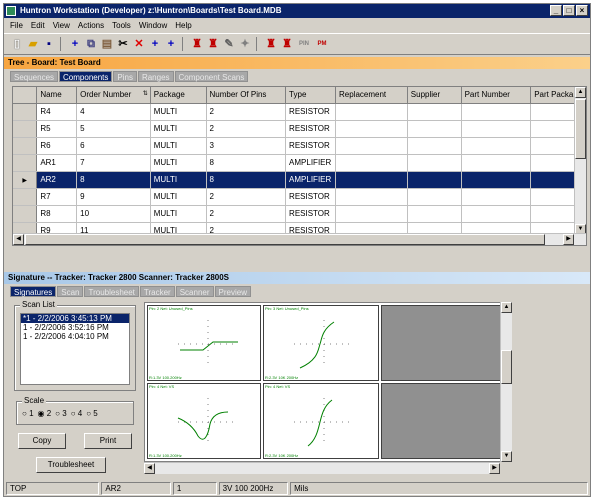 This screenshot has width=594, height=503. I want to click on table-row: ▶ AR2 8 MULTI 8 AMPLIFIER, so click(299, 180).